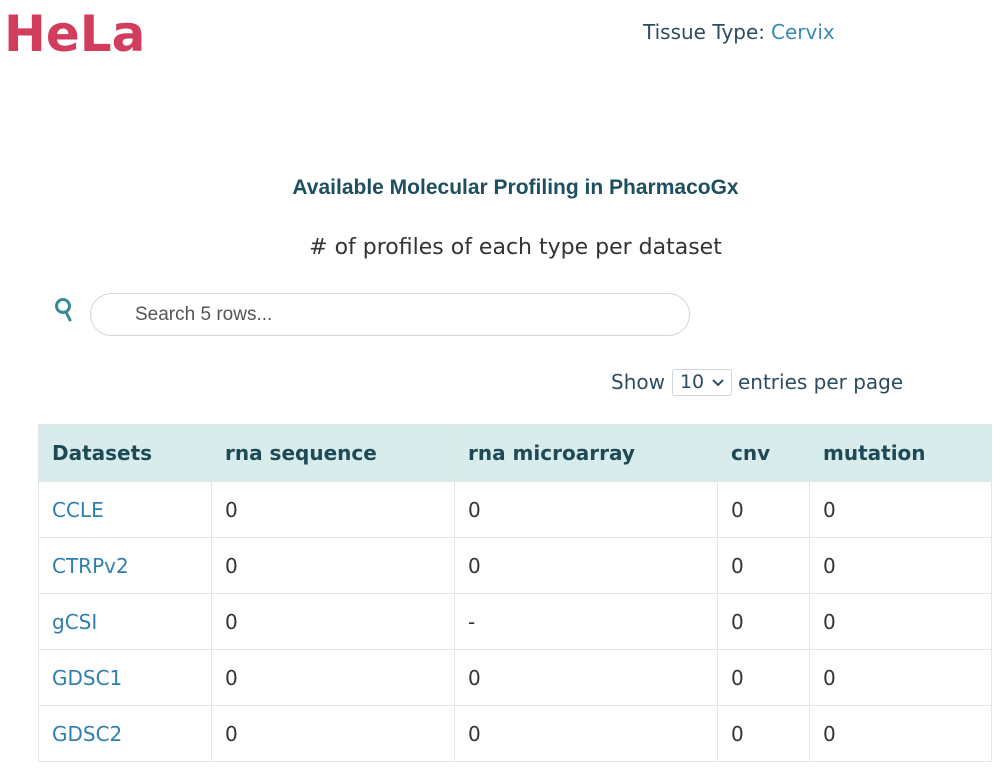  What do you see at coordinates (125, 621) in the screenshot?
I see `dataset-link: gCSI` at bounding box center [125, 621].